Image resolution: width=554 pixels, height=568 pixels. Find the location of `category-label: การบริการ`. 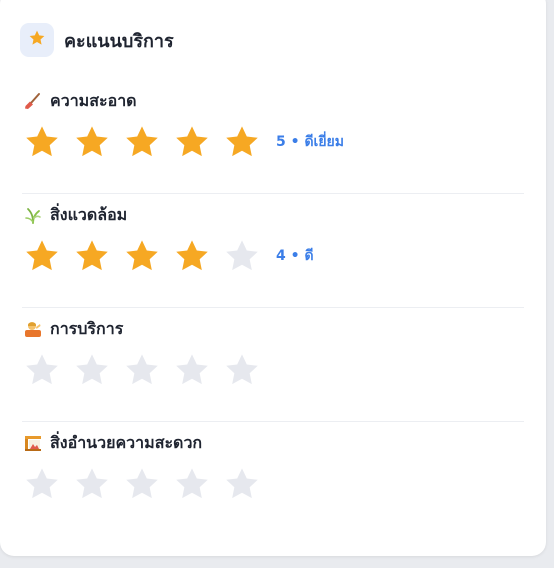

category-label: การบริการ is located at coordinates (87, 328).